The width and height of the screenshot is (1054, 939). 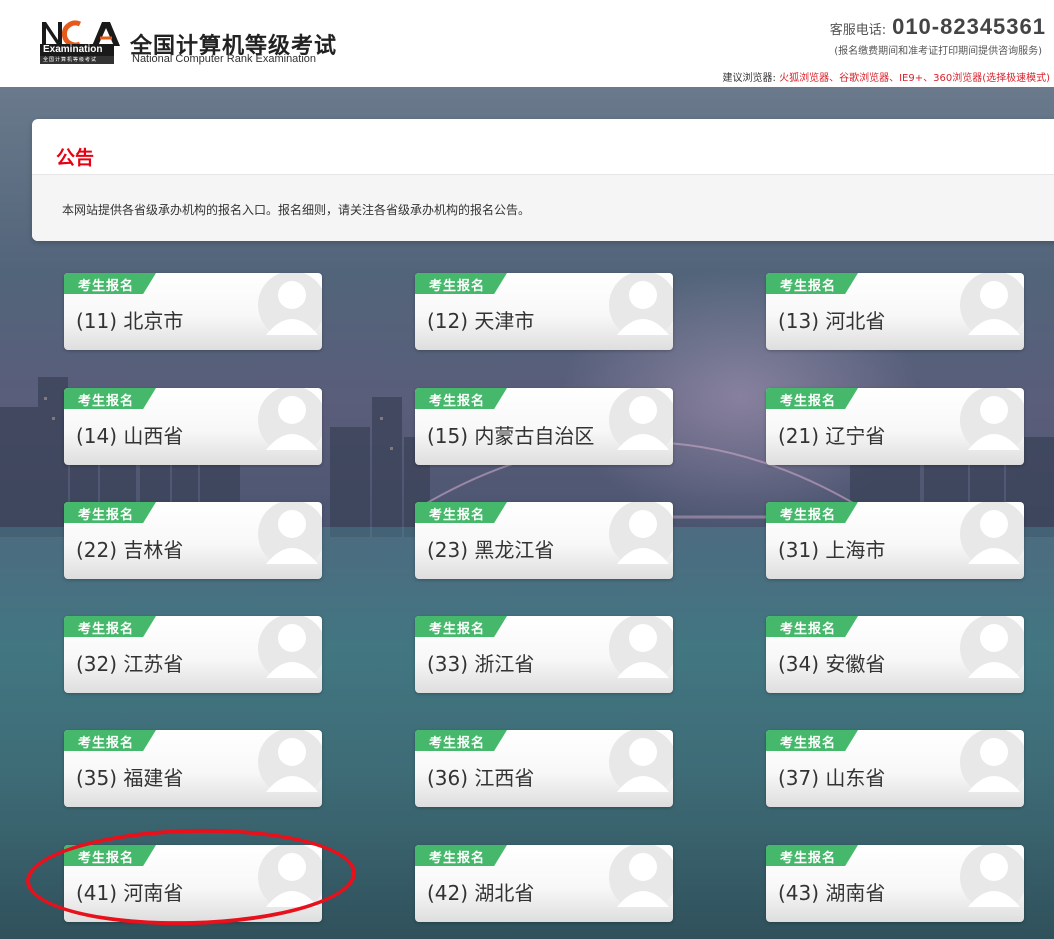 What do you see at coordinates (224, 59) in the screenshot?
I see `site-subtitle: National Computer Rank Examination` at bounding box center [224, 59].